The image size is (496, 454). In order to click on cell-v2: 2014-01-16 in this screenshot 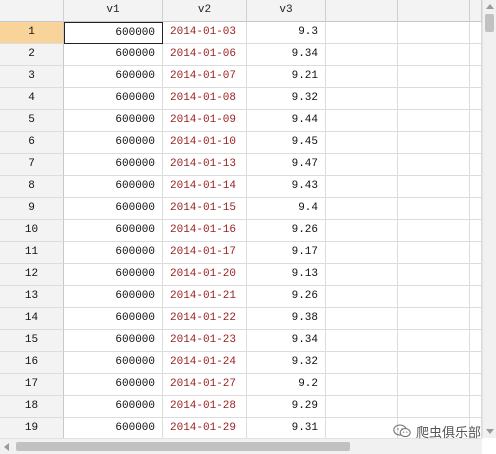, I will do `click(205, 231)`.